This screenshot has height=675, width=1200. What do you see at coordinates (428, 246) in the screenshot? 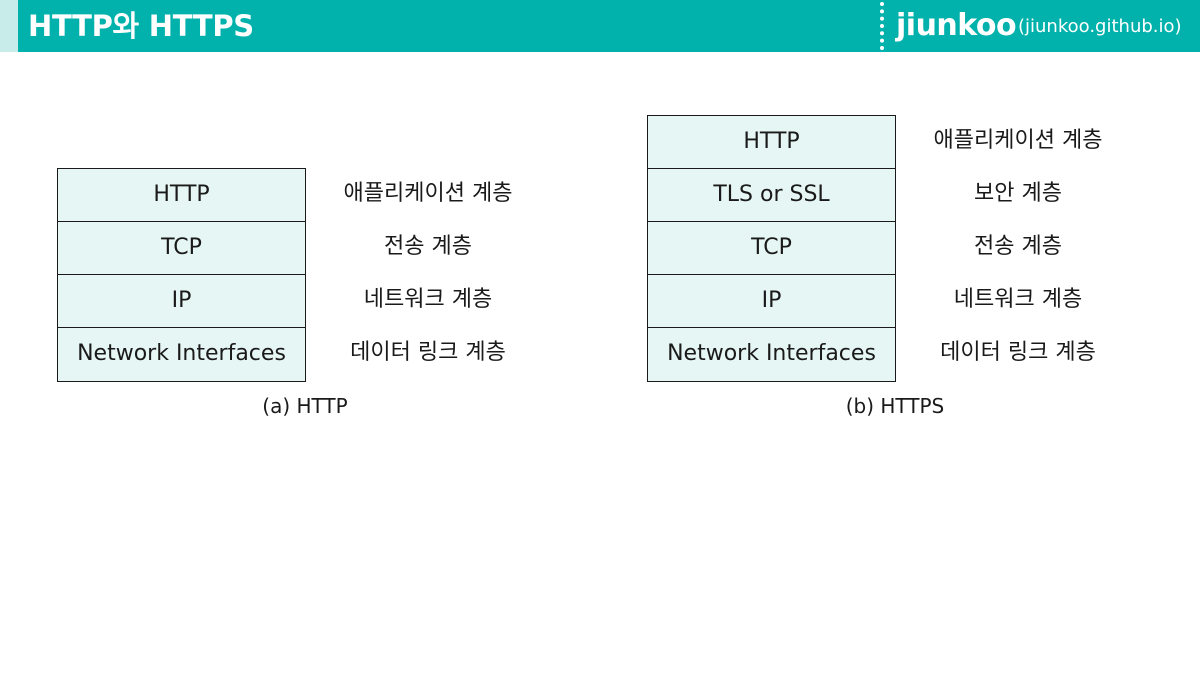
I see `http-label-transport: 전송 계층` at bounding box center [428, 246].